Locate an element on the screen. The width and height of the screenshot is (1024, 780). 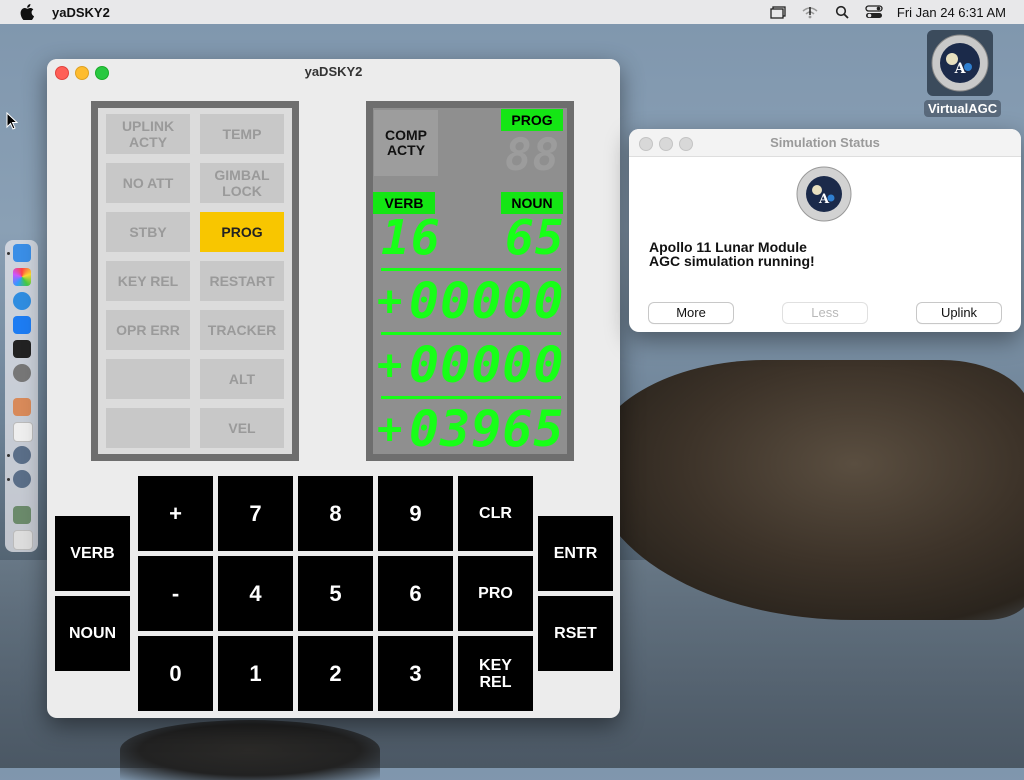
key-8: 8 is located at coordinates (335, 513).